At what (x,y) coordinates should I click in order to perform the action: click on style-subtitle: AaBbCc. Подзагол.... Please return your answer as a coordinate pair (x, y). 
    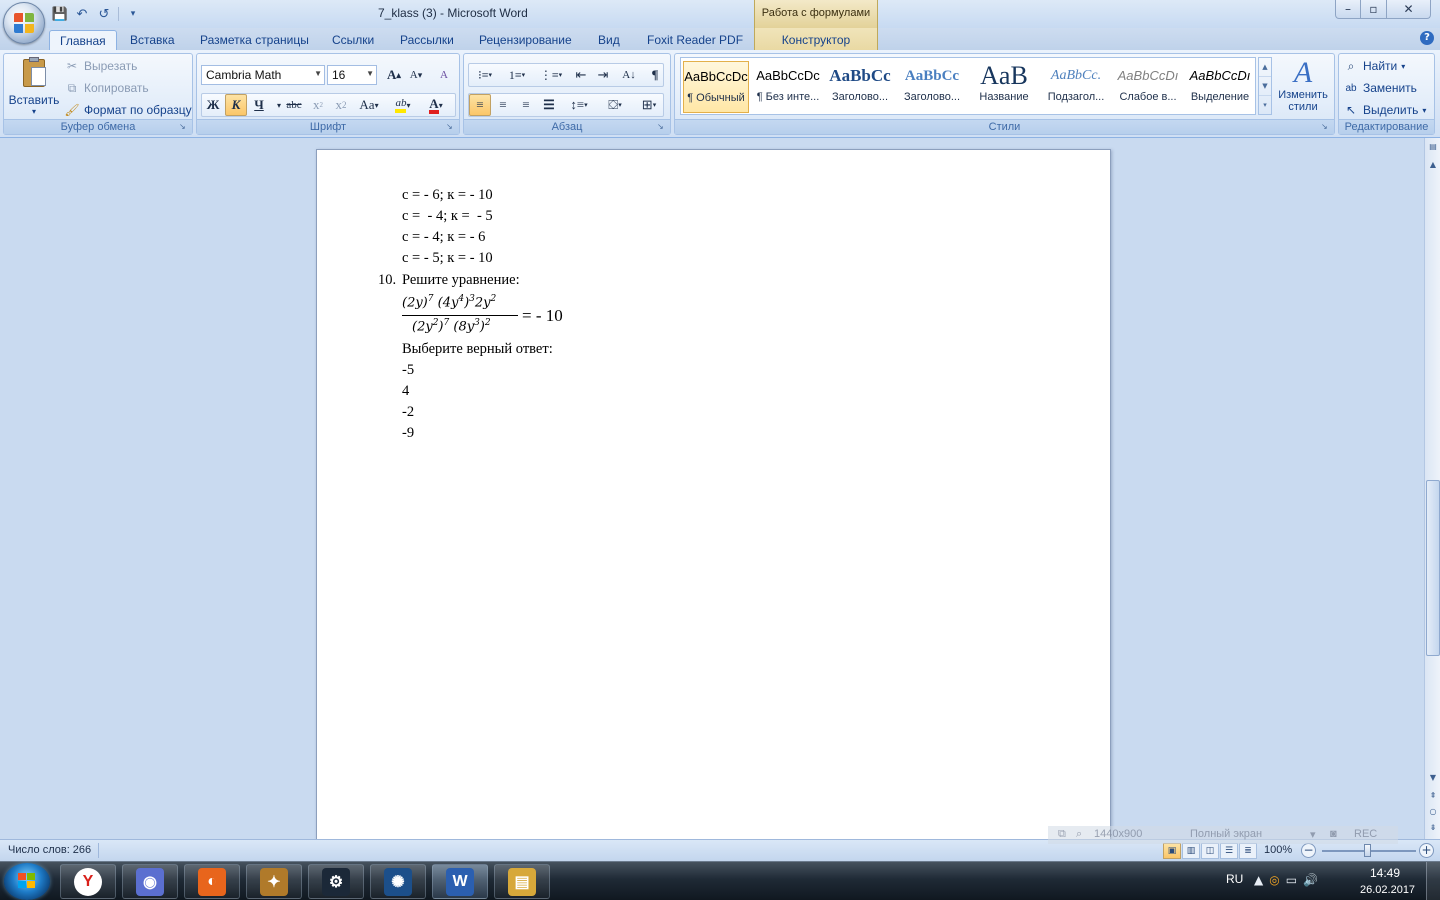
    Looking at the image, I should click on (1076, 87).